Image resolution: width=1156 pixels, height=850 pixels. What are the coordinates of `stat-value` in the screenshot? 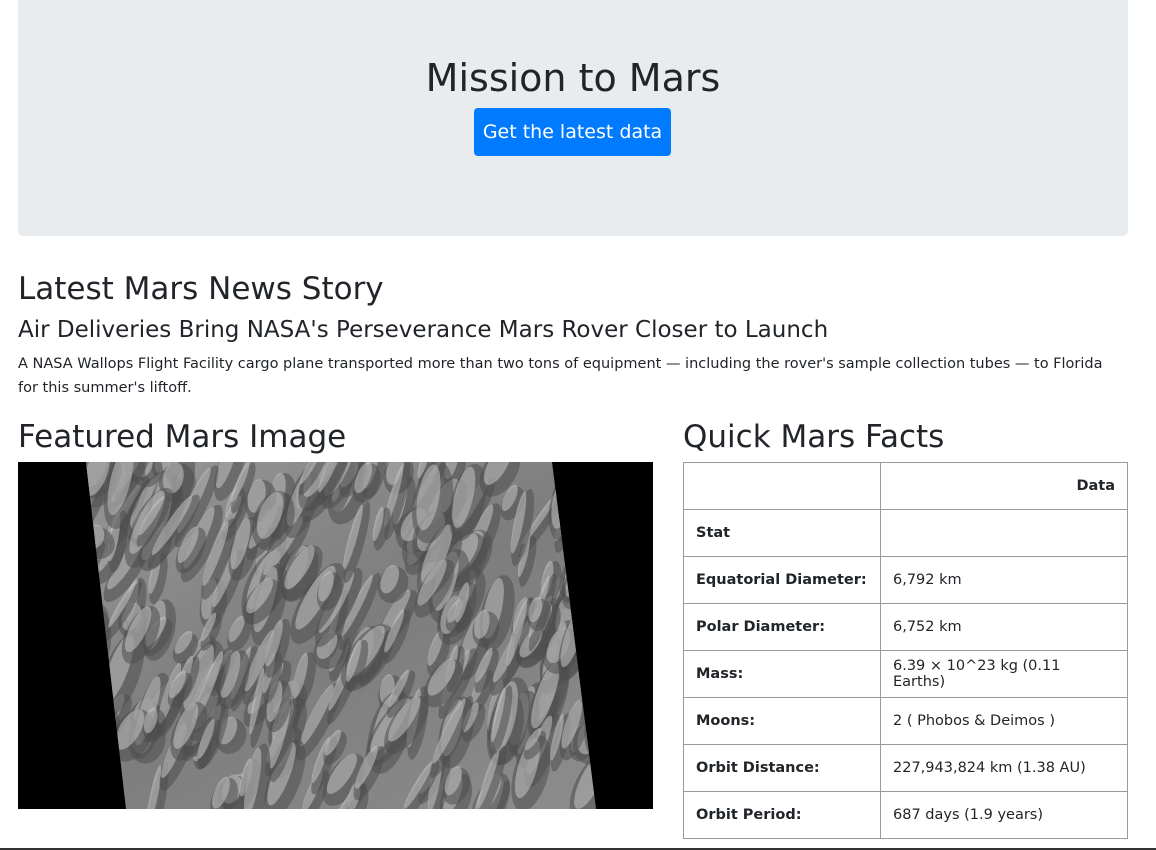 It's located at (1004, 533).